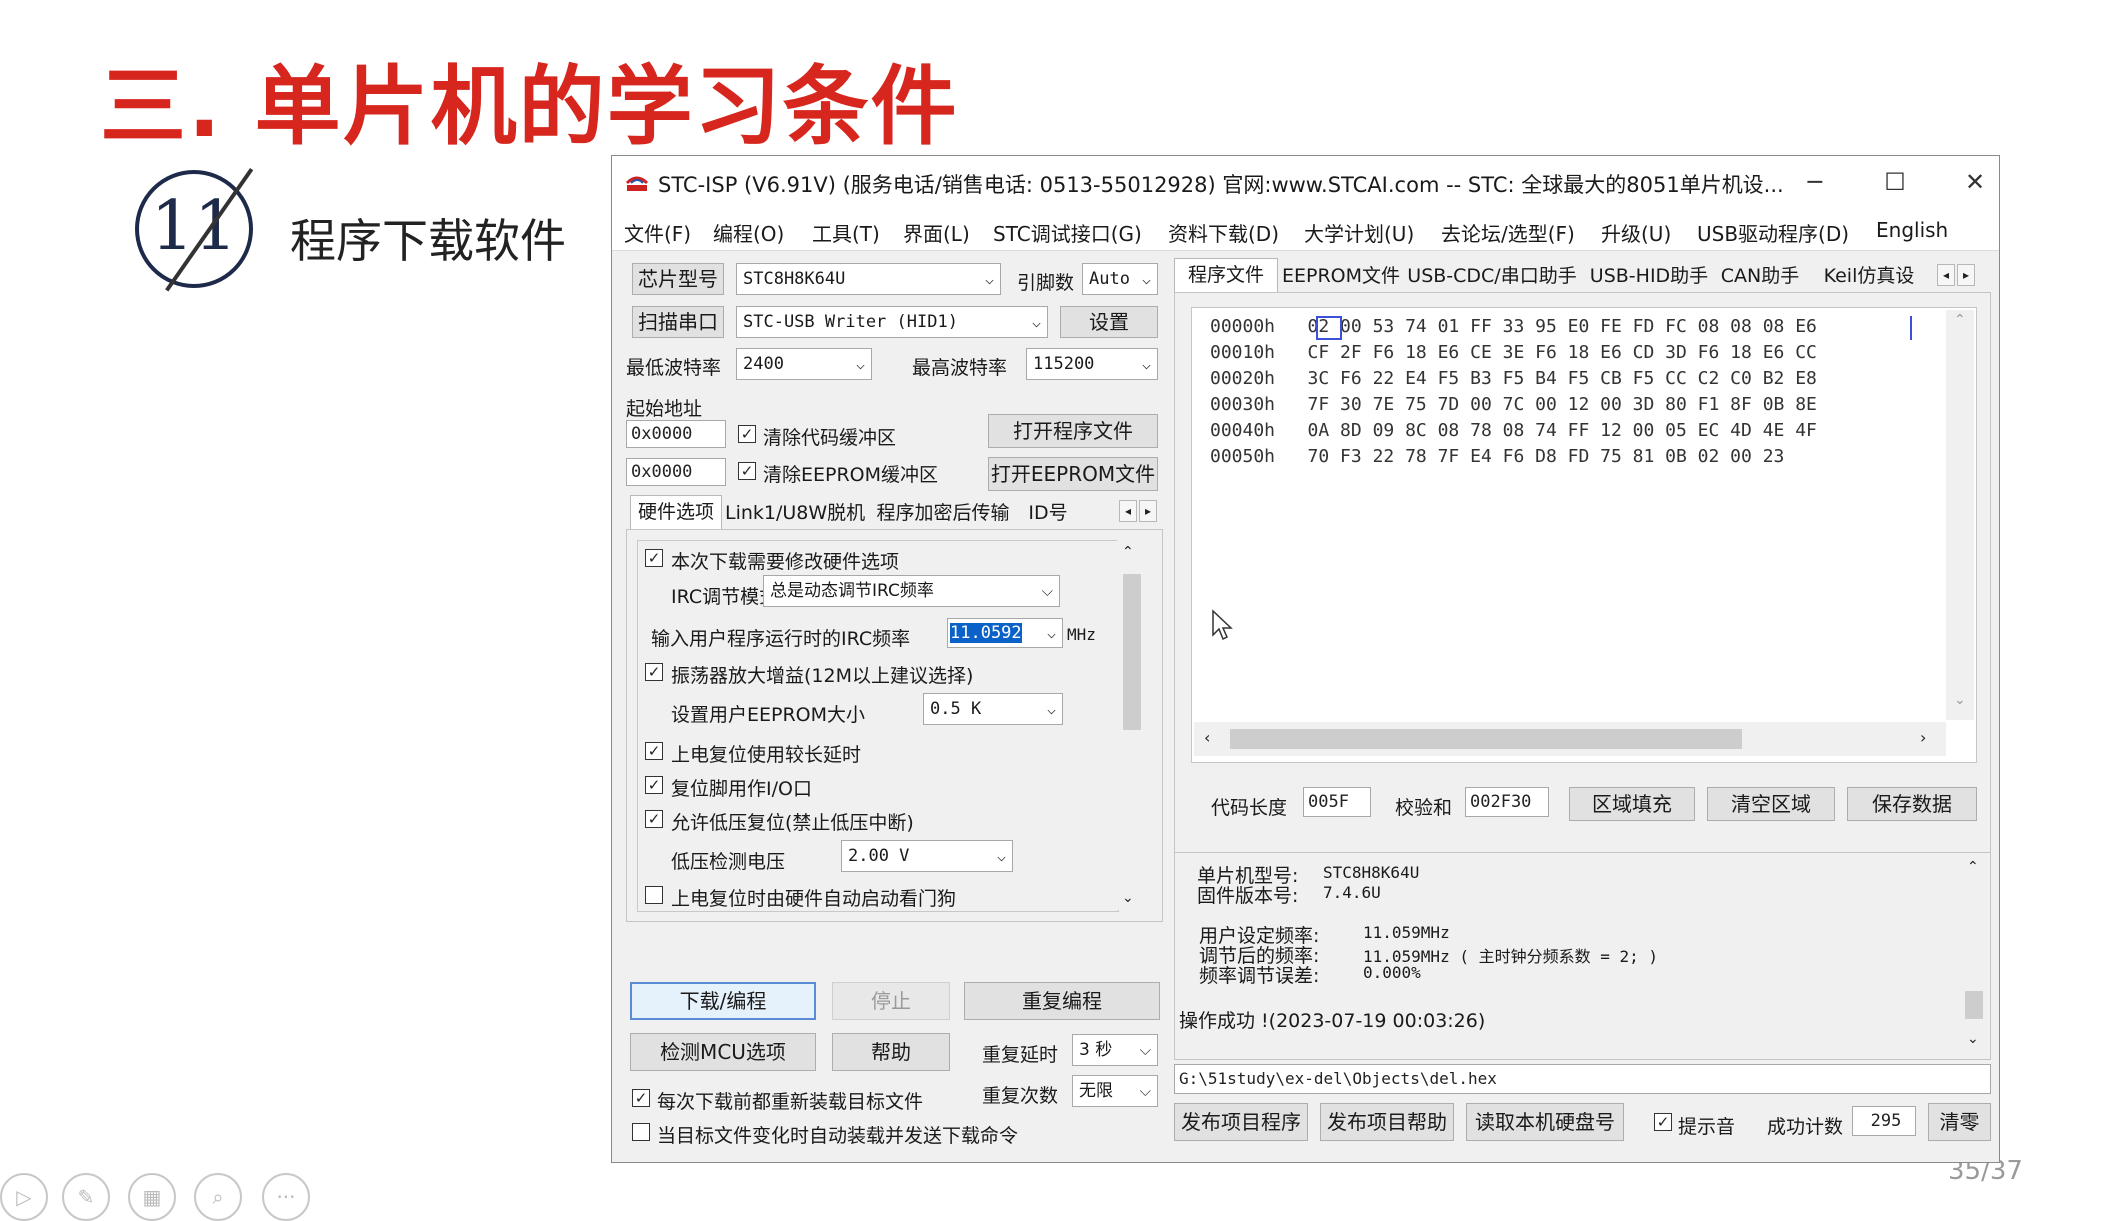 This screenshot has width=2109, height=1221. What do you see at coordinates (218, 1197) in the screenshot?
I see `zoom-icon: ⌕` at bounding box center [218, 1197].